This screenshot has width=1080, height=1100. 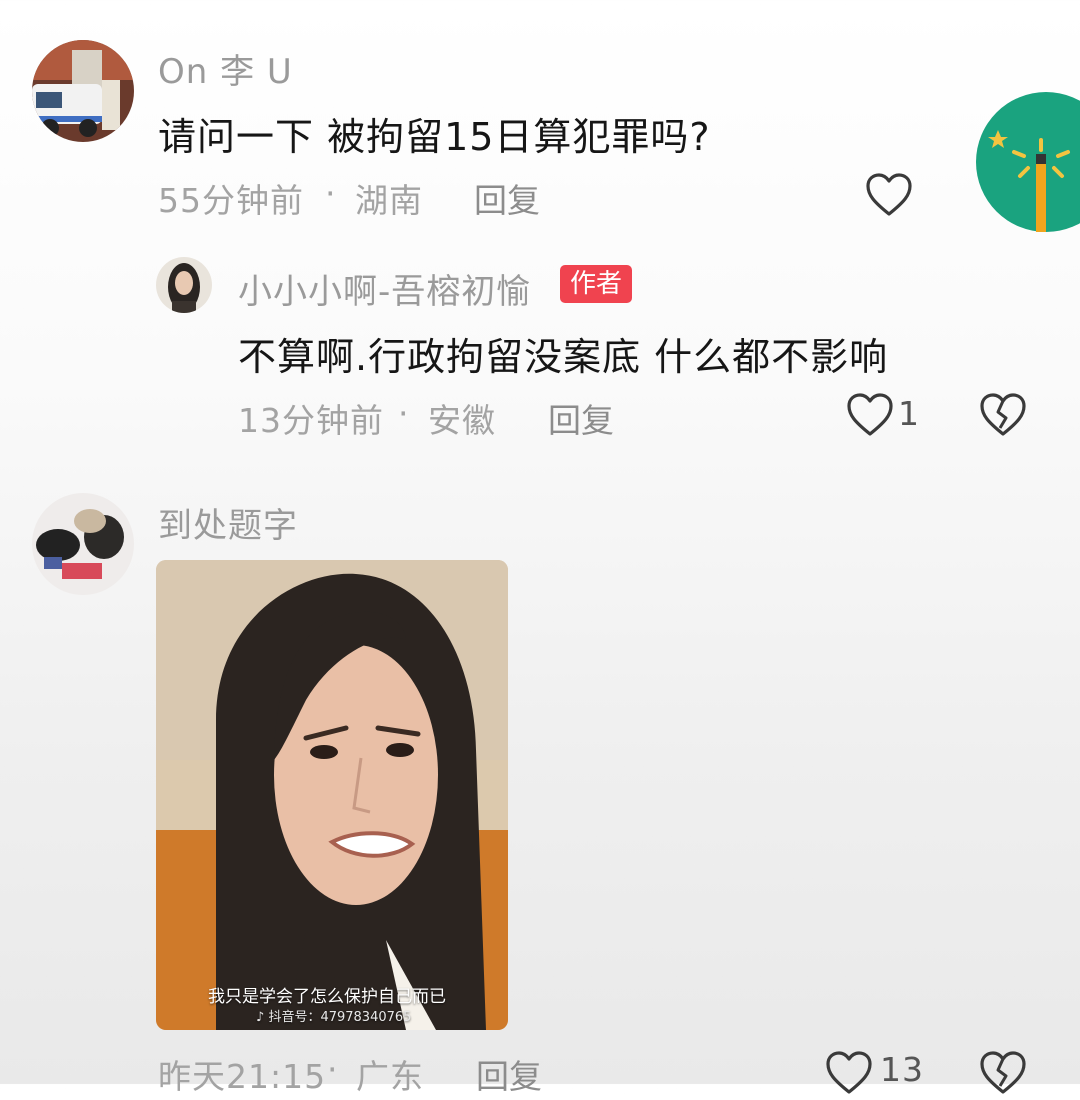 What do you see at coordinates (384, 288) in the screenshot?
I see `author-username: 小小小啊-吾榕初愉` at bounding box center [384, 288].